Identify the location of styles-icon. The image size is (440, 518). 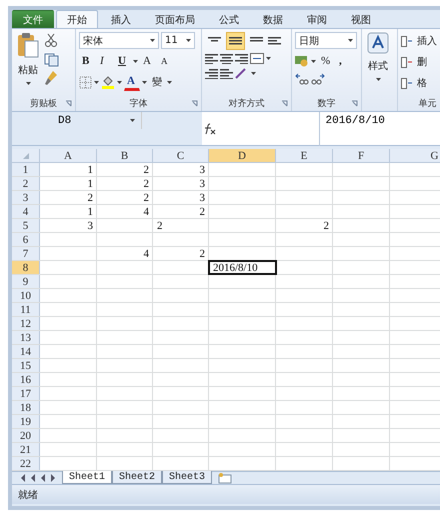
(378, 43).